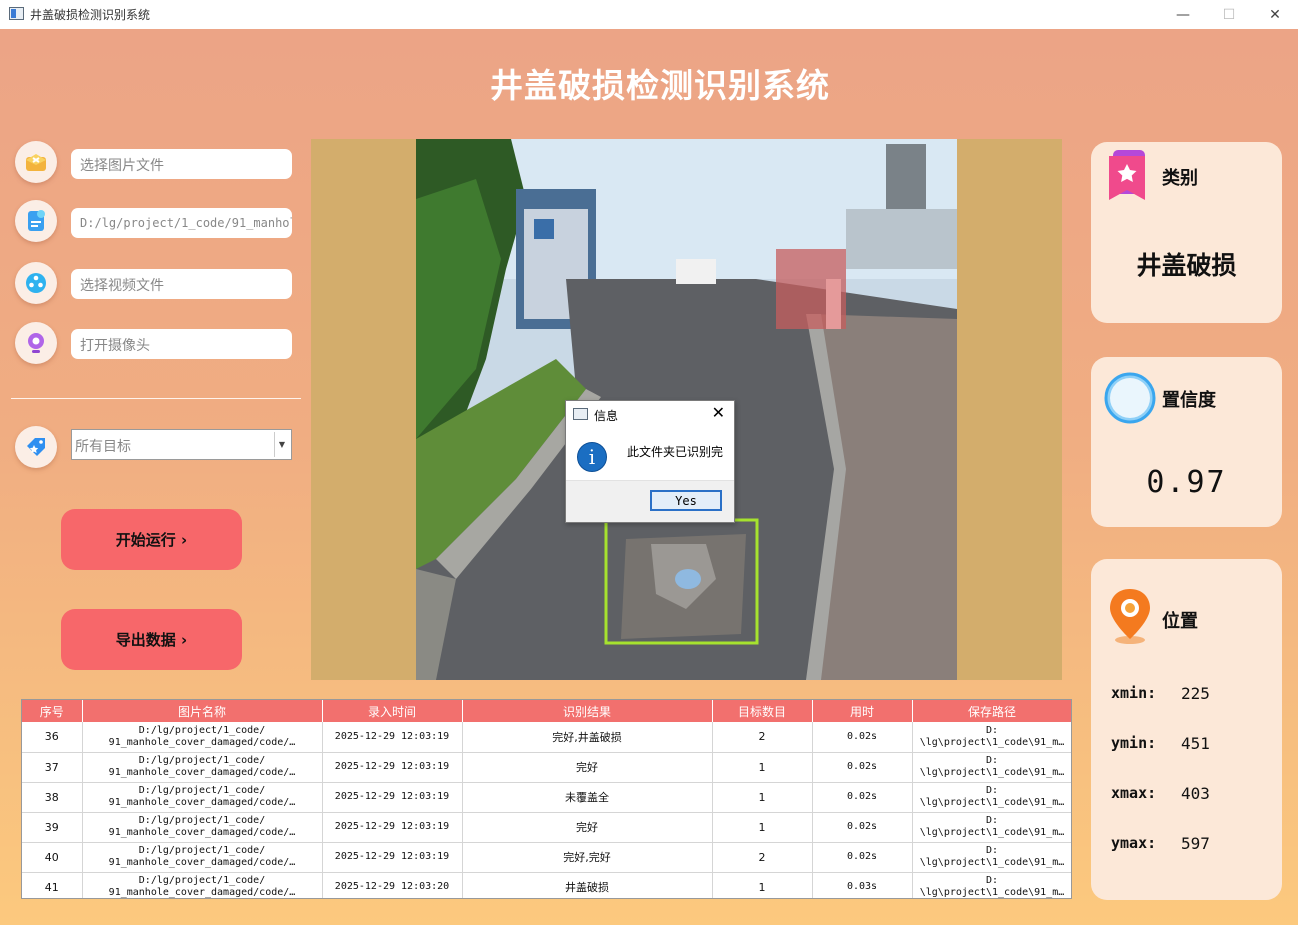  Describe the element at coordinates (52, 737) in the screenshot. I see `row-id: 36` at that location.